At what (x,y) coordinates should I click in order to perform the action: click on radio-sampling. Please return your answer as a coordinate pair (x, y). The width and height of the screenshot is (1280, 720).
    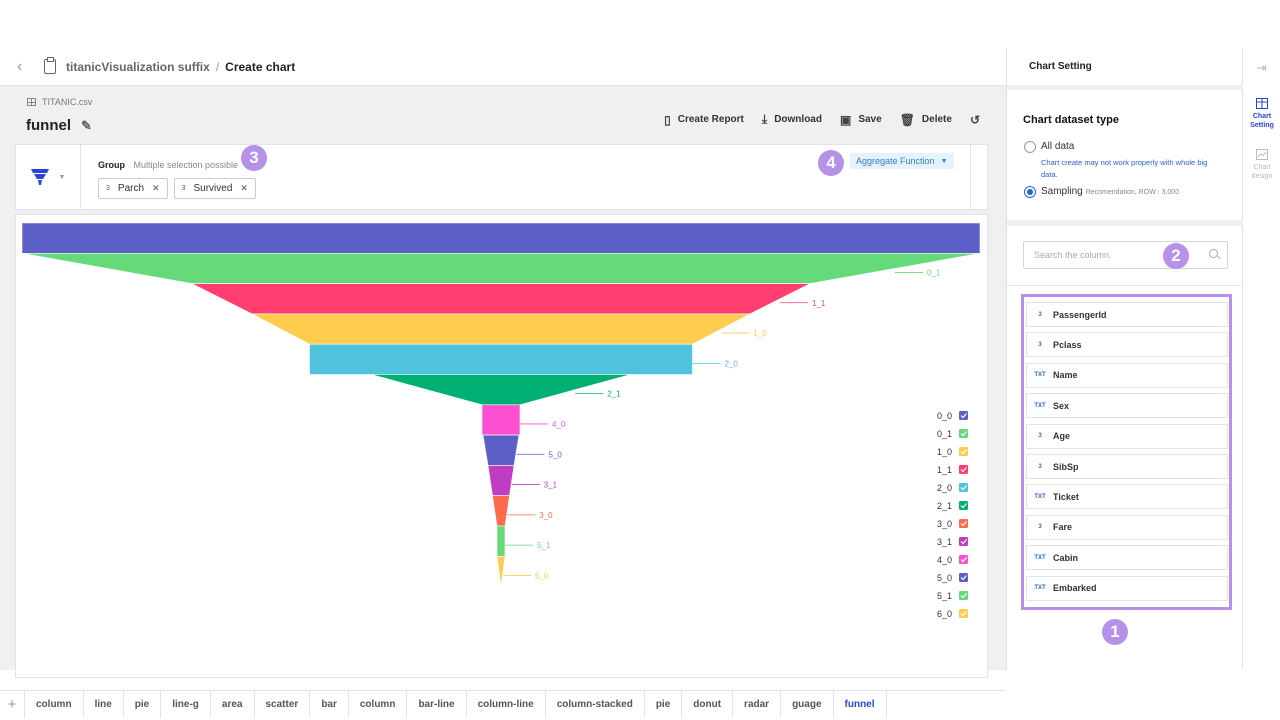
    Looking at the image, I should click on (1030, 192).